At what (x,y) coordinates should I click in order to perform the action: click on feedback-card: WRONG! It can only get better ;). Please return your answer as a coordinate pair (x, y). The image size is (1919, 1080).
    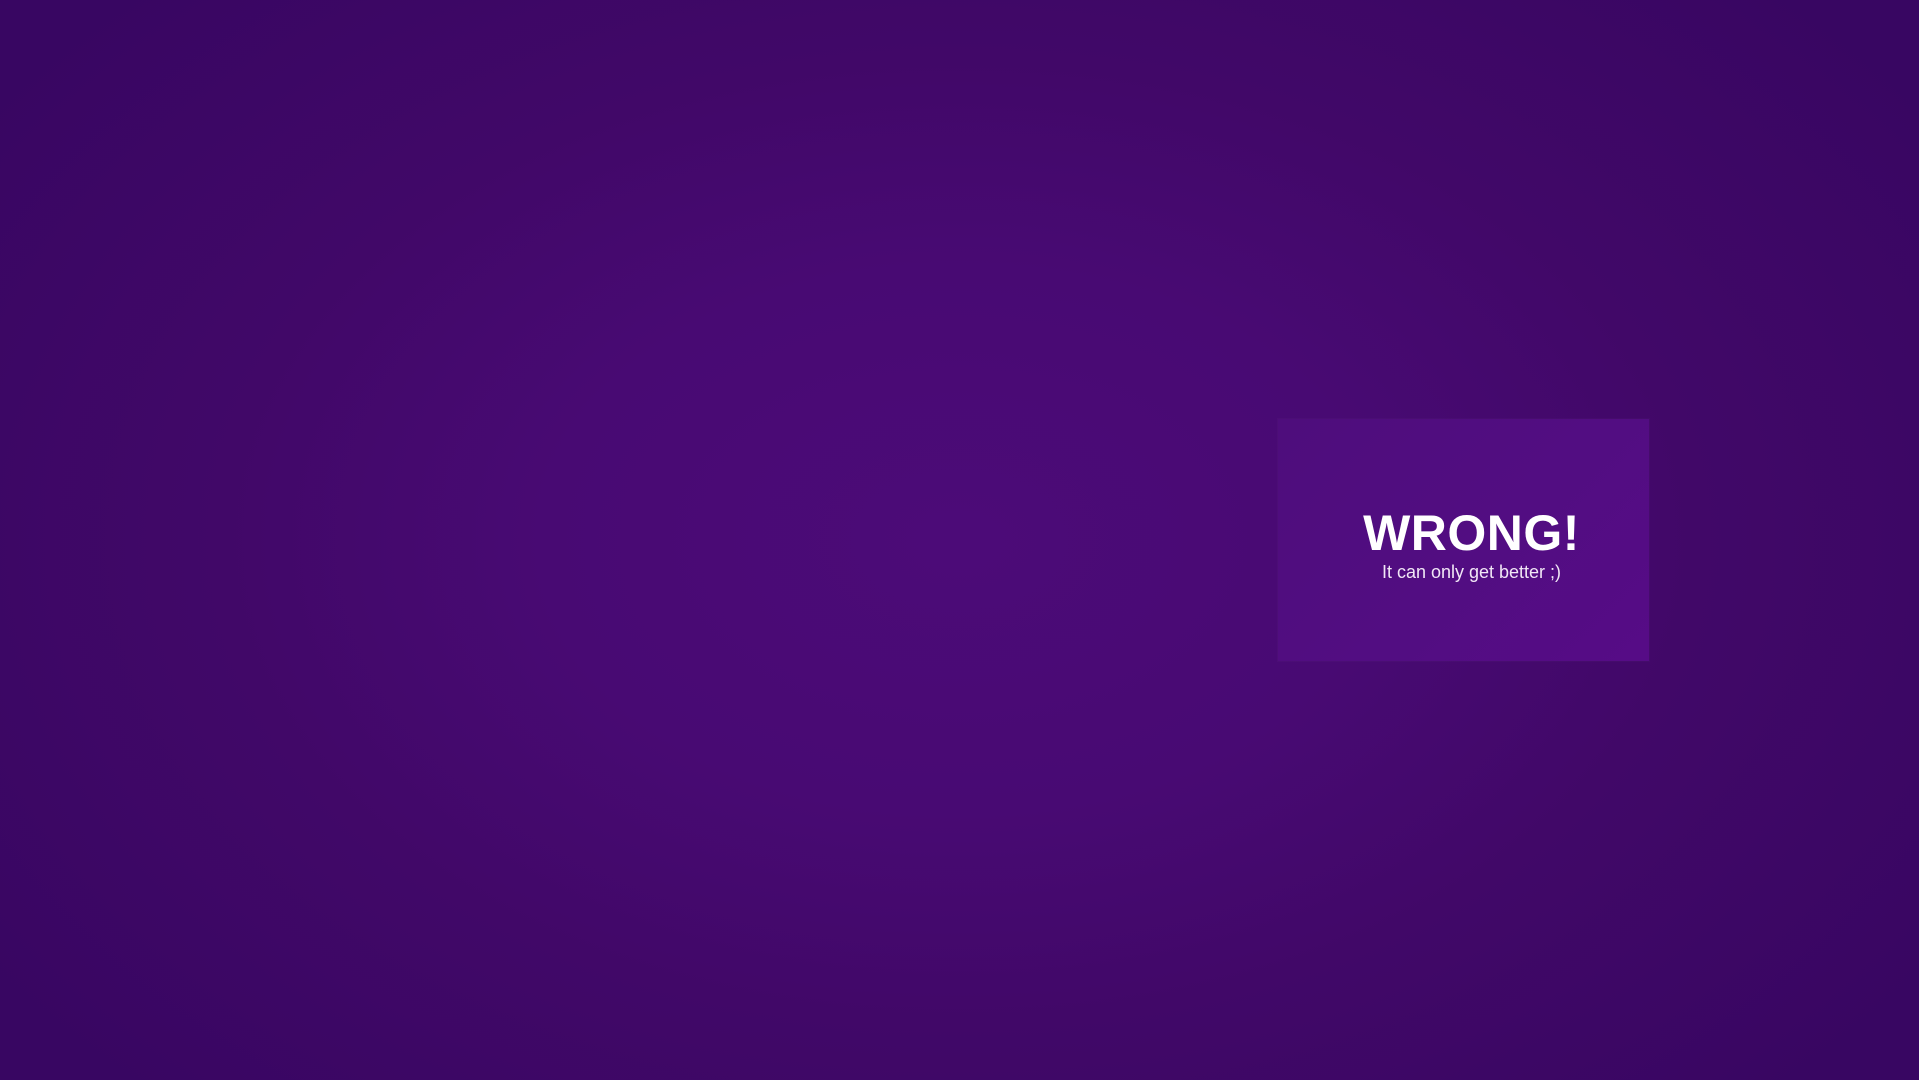
    Looking at the image, I should click on (1463, 540).